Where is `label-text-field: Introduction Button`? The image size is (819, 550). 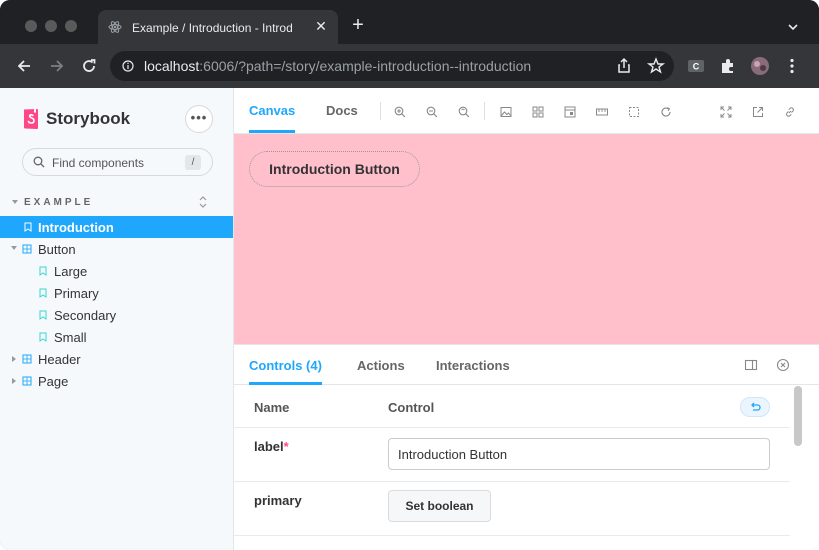
label-text-field: Introduction Button is located at coordinates (579, 454).